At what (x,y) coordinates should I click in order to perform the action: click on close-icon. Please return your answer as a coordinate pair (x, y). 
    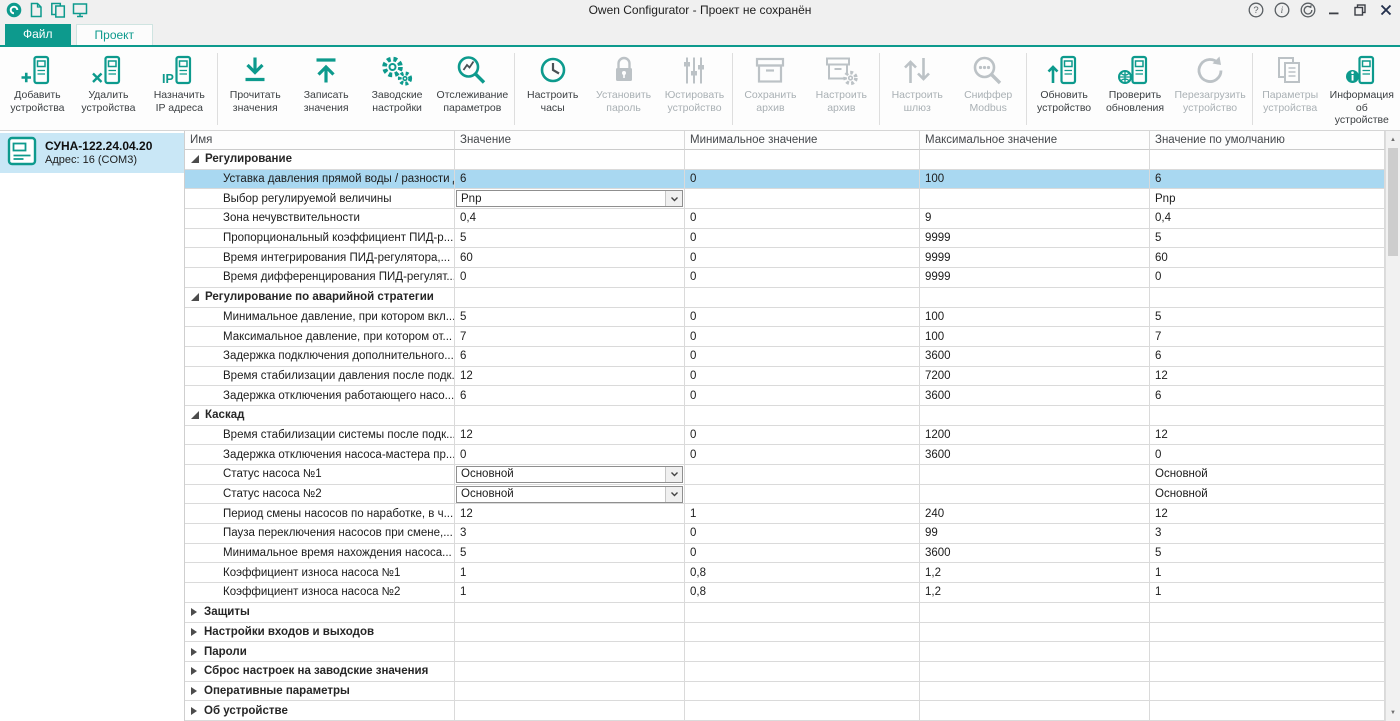
    Looking at the image, I should click on (1386, 10).